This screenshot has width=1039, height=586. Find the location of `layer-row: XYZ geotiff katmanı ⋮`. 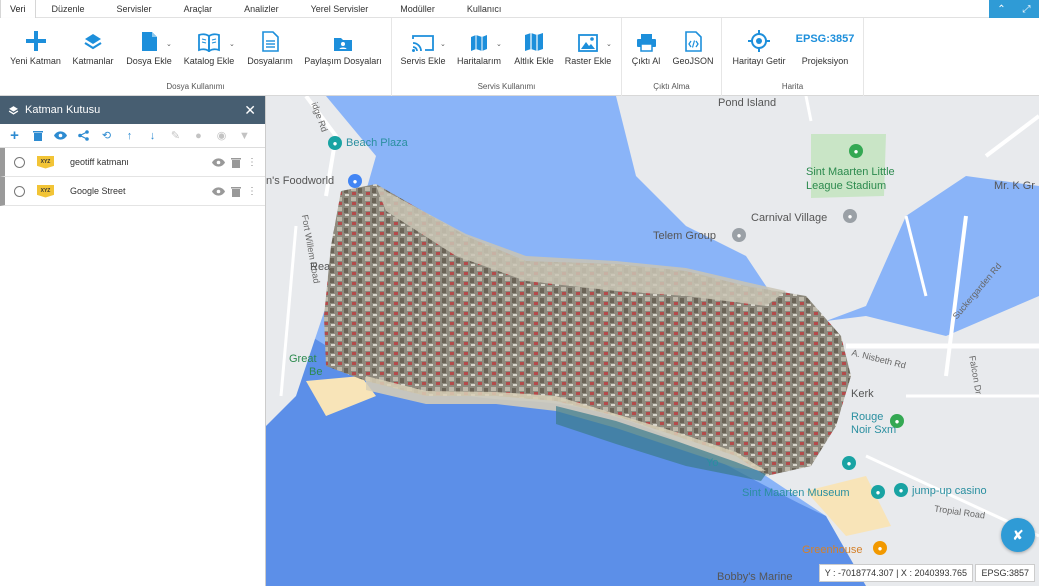

layer-row: XYZ geotiff katmanı ⋮ is located at coordinates (132, 162).